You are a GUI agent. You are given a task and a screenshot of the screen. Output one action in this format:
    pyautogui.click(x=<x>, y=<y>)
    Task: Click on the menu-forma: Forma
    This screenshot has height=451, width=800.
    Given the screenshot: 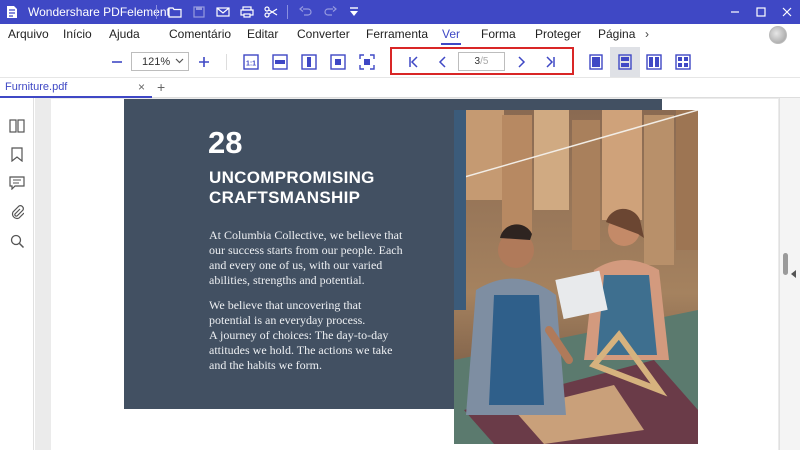 What is the action you would take?
    pyautogui.click(x=498, y=34)
    